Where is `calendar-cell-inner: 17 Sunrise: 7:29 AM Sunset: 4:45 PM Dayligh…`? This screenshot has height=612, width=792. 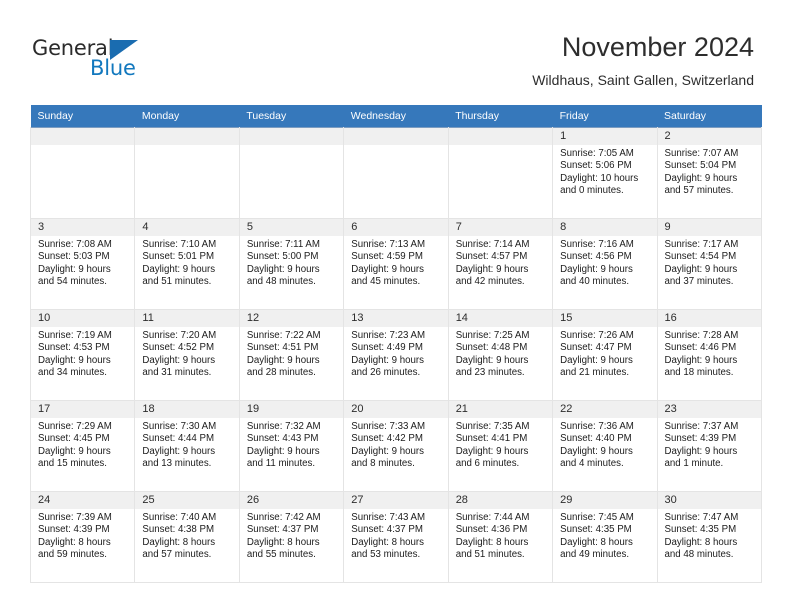 calendar-cell-inner: 17 Sunrise: 7:29 AM Sunset: 4:45 PM Dayligh… is located at coordinates (83, 446).